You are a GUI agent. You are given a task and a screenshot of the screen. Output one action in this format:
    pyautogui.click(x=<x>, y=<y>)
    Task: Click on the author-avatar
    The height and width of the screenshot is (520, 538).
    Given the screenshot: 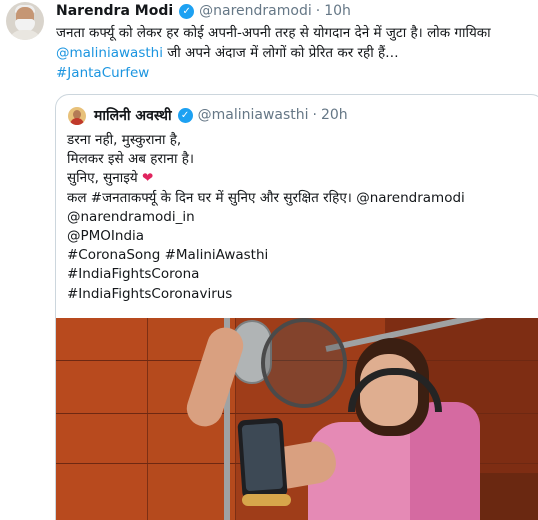 What is the action you would take?
    pyautogui.click(x=25, y=21)
    